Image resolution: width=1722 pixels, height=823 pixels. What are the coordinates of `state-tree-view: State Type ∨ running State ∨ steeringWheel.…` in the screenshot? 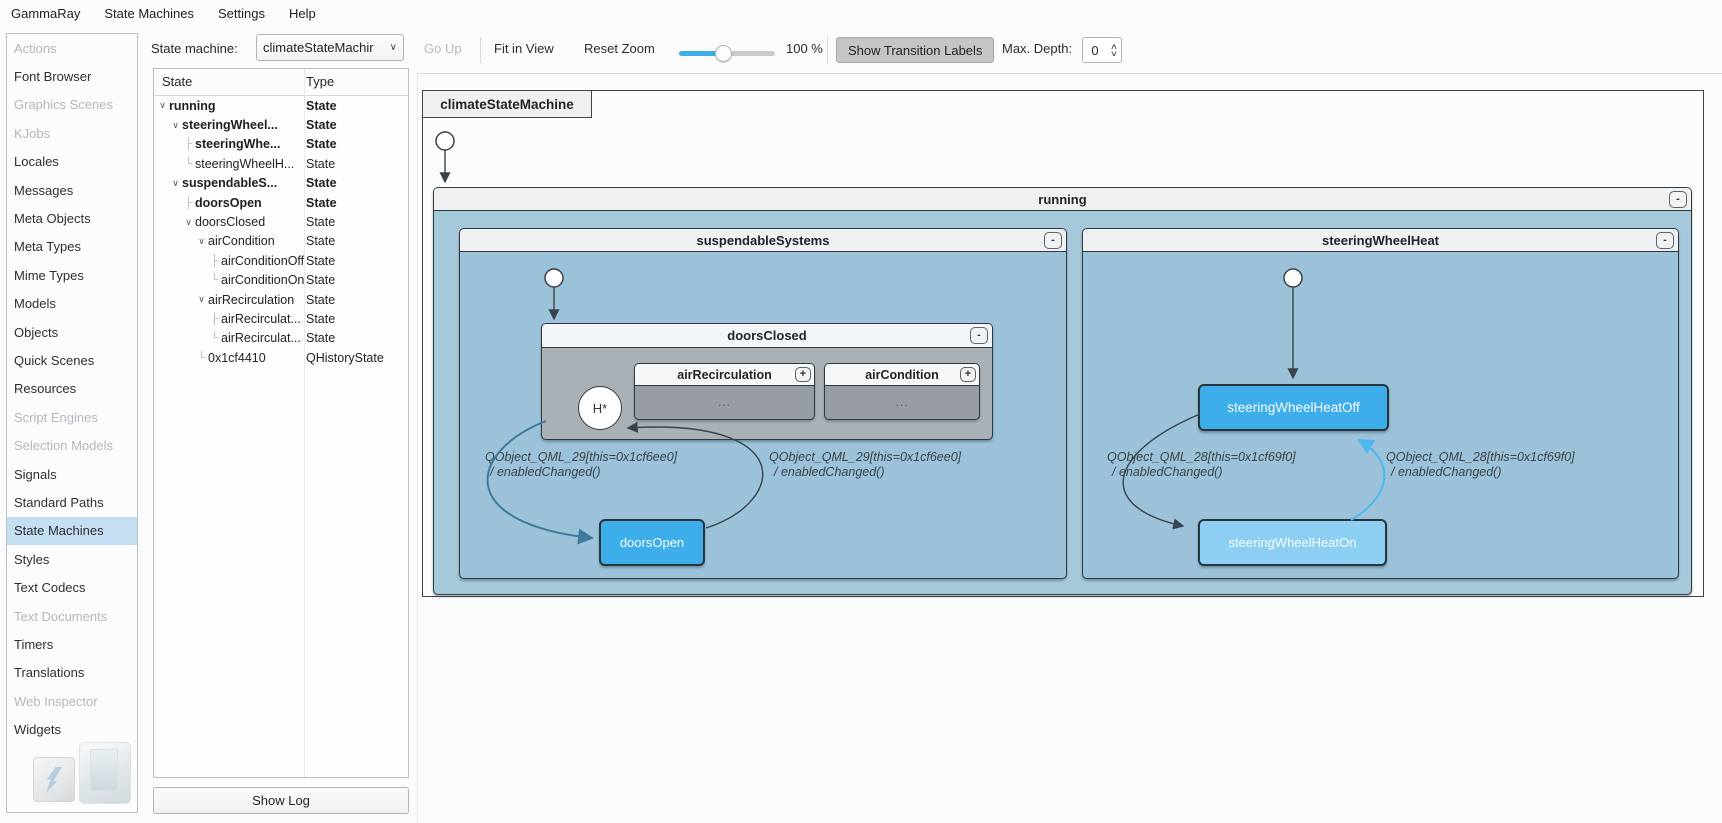 It's located at (281, 423).